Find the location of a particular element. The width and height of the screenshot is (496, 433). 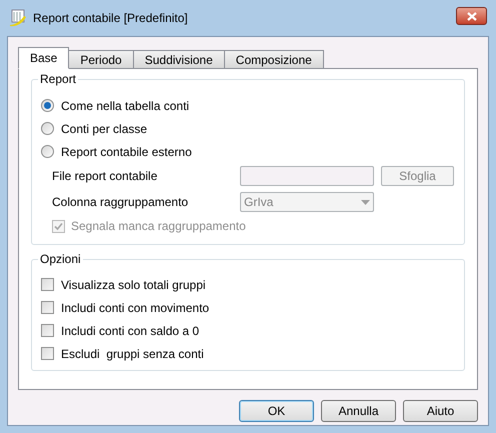

radio-label: Conti per classe is located at coordinates (104, 129).